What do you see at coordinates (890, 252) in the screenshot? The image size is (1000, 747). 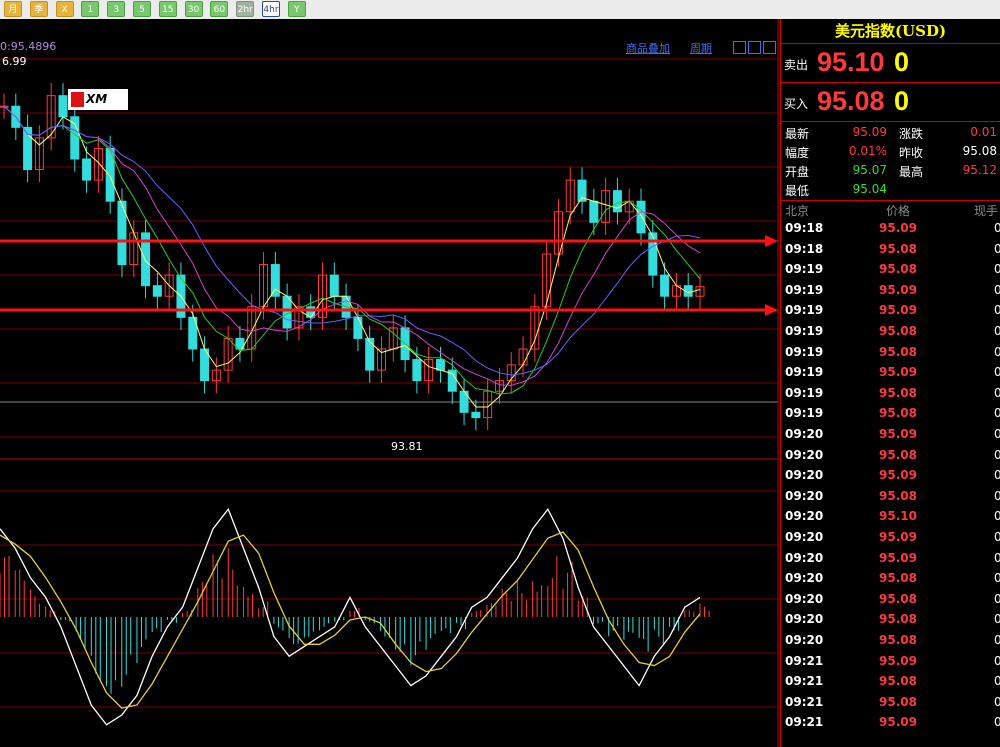 I see `tick-row: 09:18 95.08 0` at bounding box center [890, 252].